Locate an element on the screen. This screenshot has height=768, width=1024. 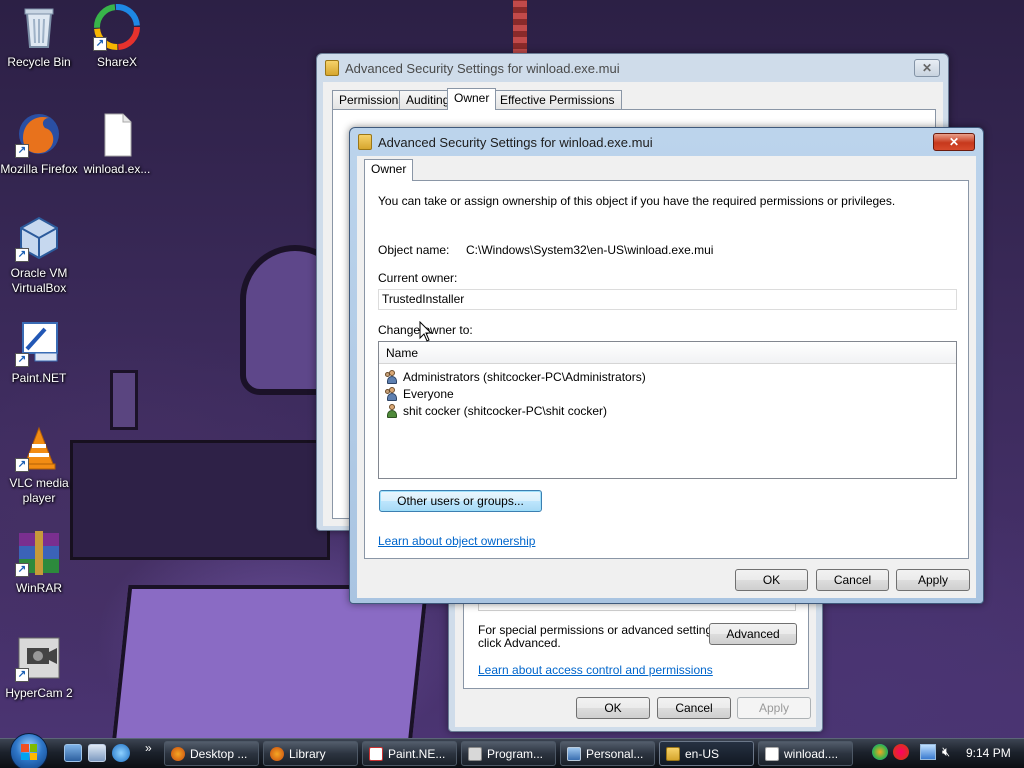
desktop-icon-vlc: ↗ VLC media player is located at coordinates (39, 465).